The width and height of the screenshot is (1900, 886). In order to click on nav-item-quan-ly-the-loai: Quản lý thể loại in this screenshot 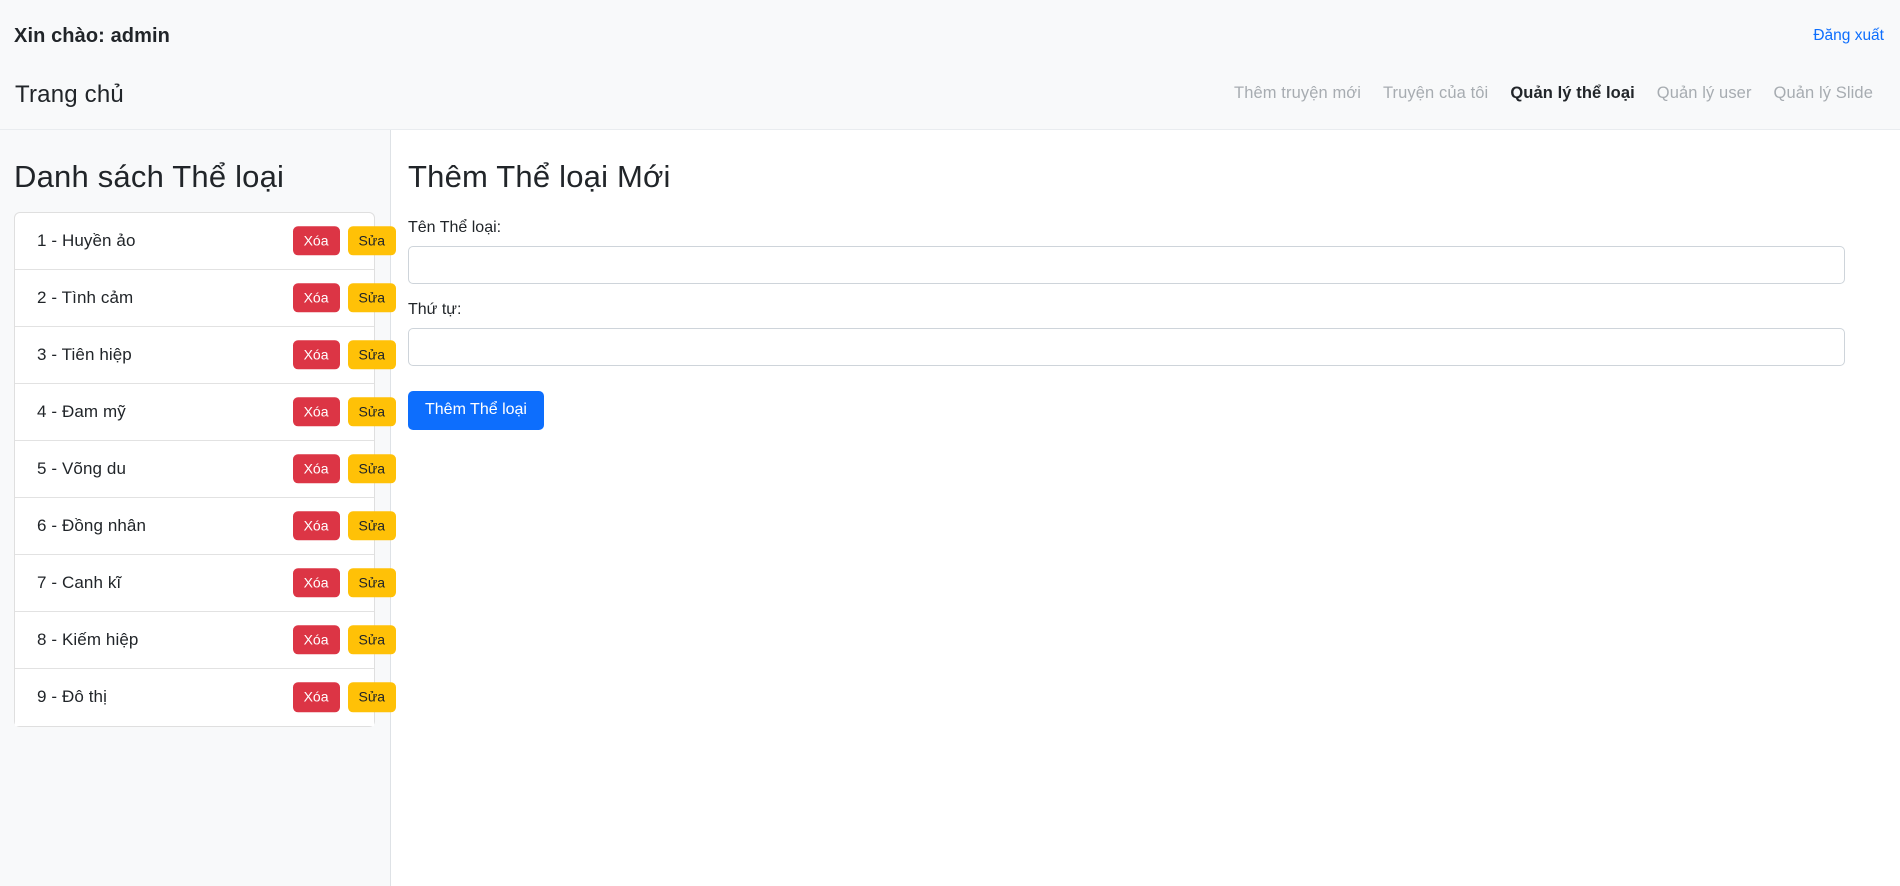, I will do `click(1572, 93)`.